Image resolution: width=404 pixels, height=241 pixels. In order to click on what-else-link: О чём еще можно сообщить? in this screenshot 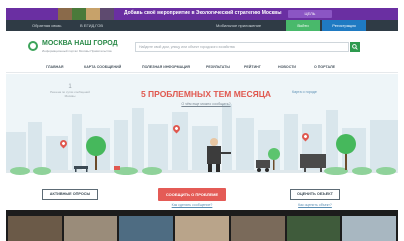, I will do `click(206, 104)`.